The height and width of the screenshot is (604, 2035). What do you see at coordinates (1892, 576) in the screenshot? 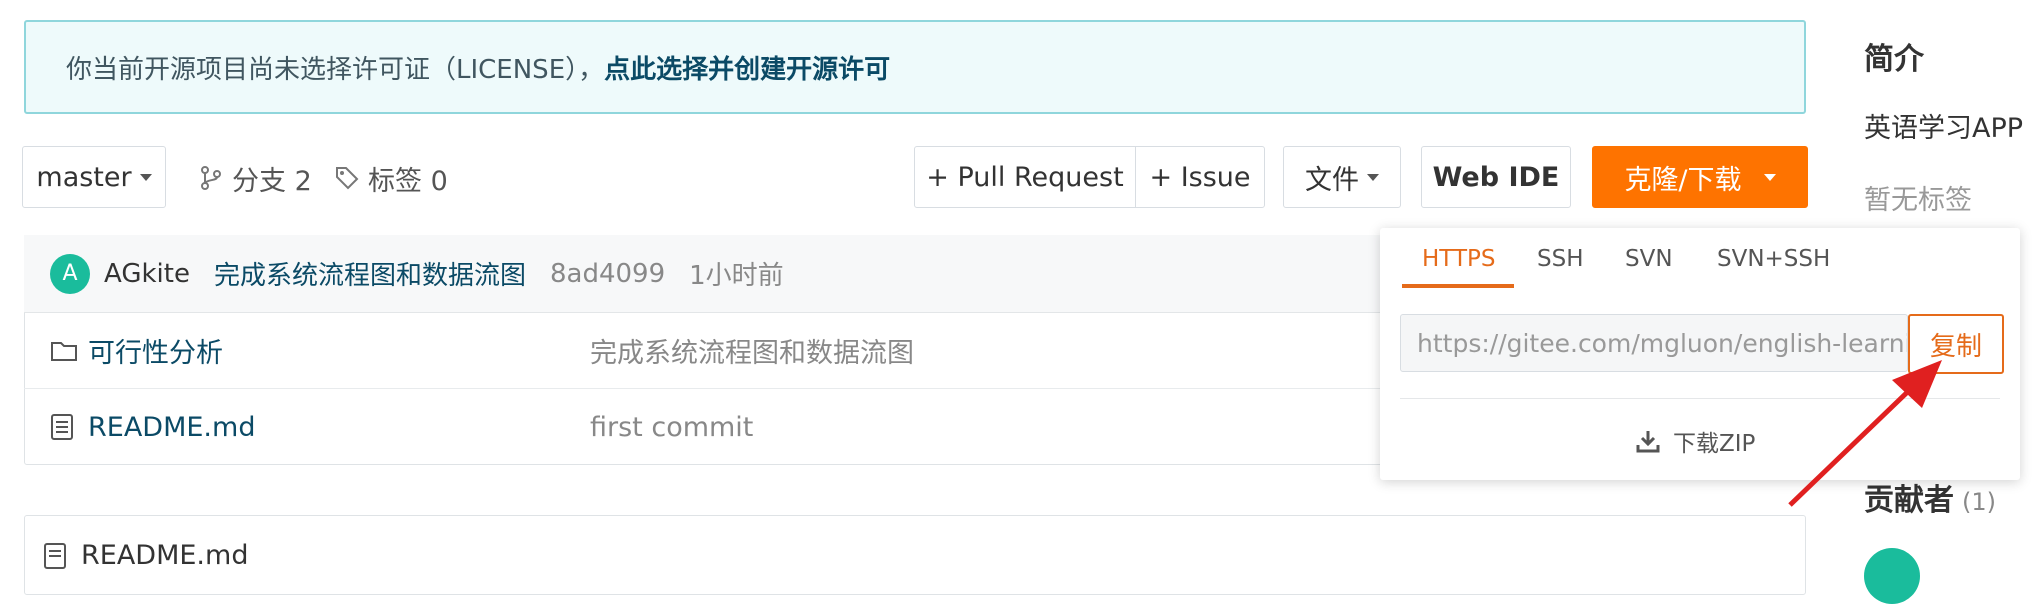
I see `avatar` at bounding box center [1892, 576].